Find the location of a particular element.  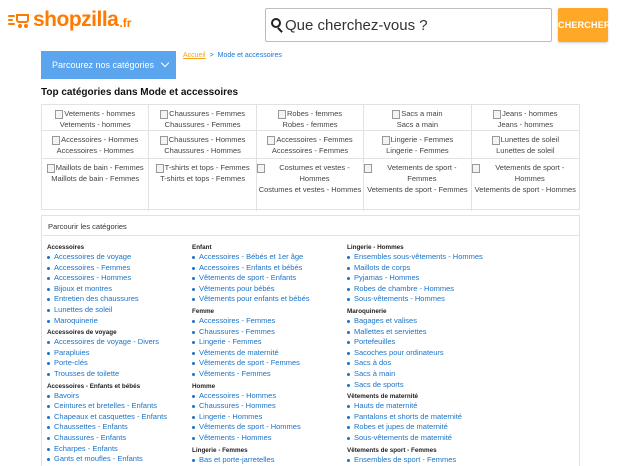

category-link: Maillots de corps is located at coordinates (422, 268).